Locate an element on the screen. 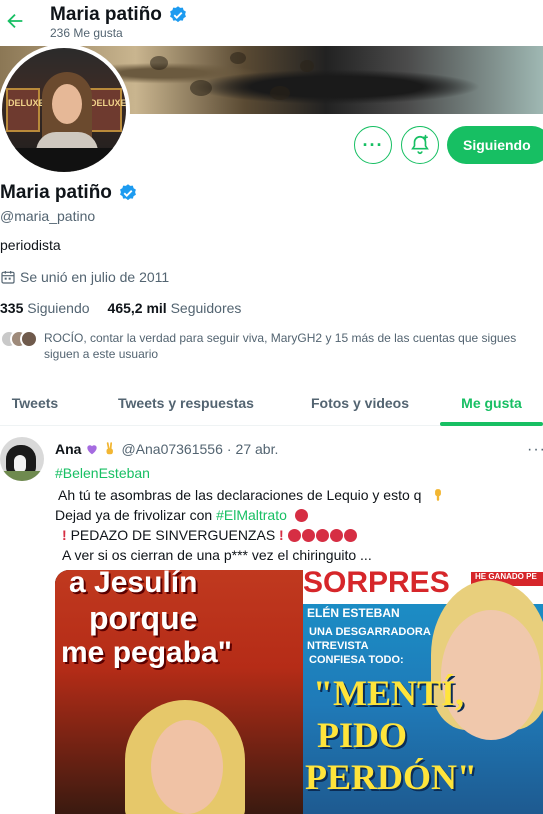  magazine-cover-left: a Jesulín porque me pegaba" is located at coordinates (179, 692).